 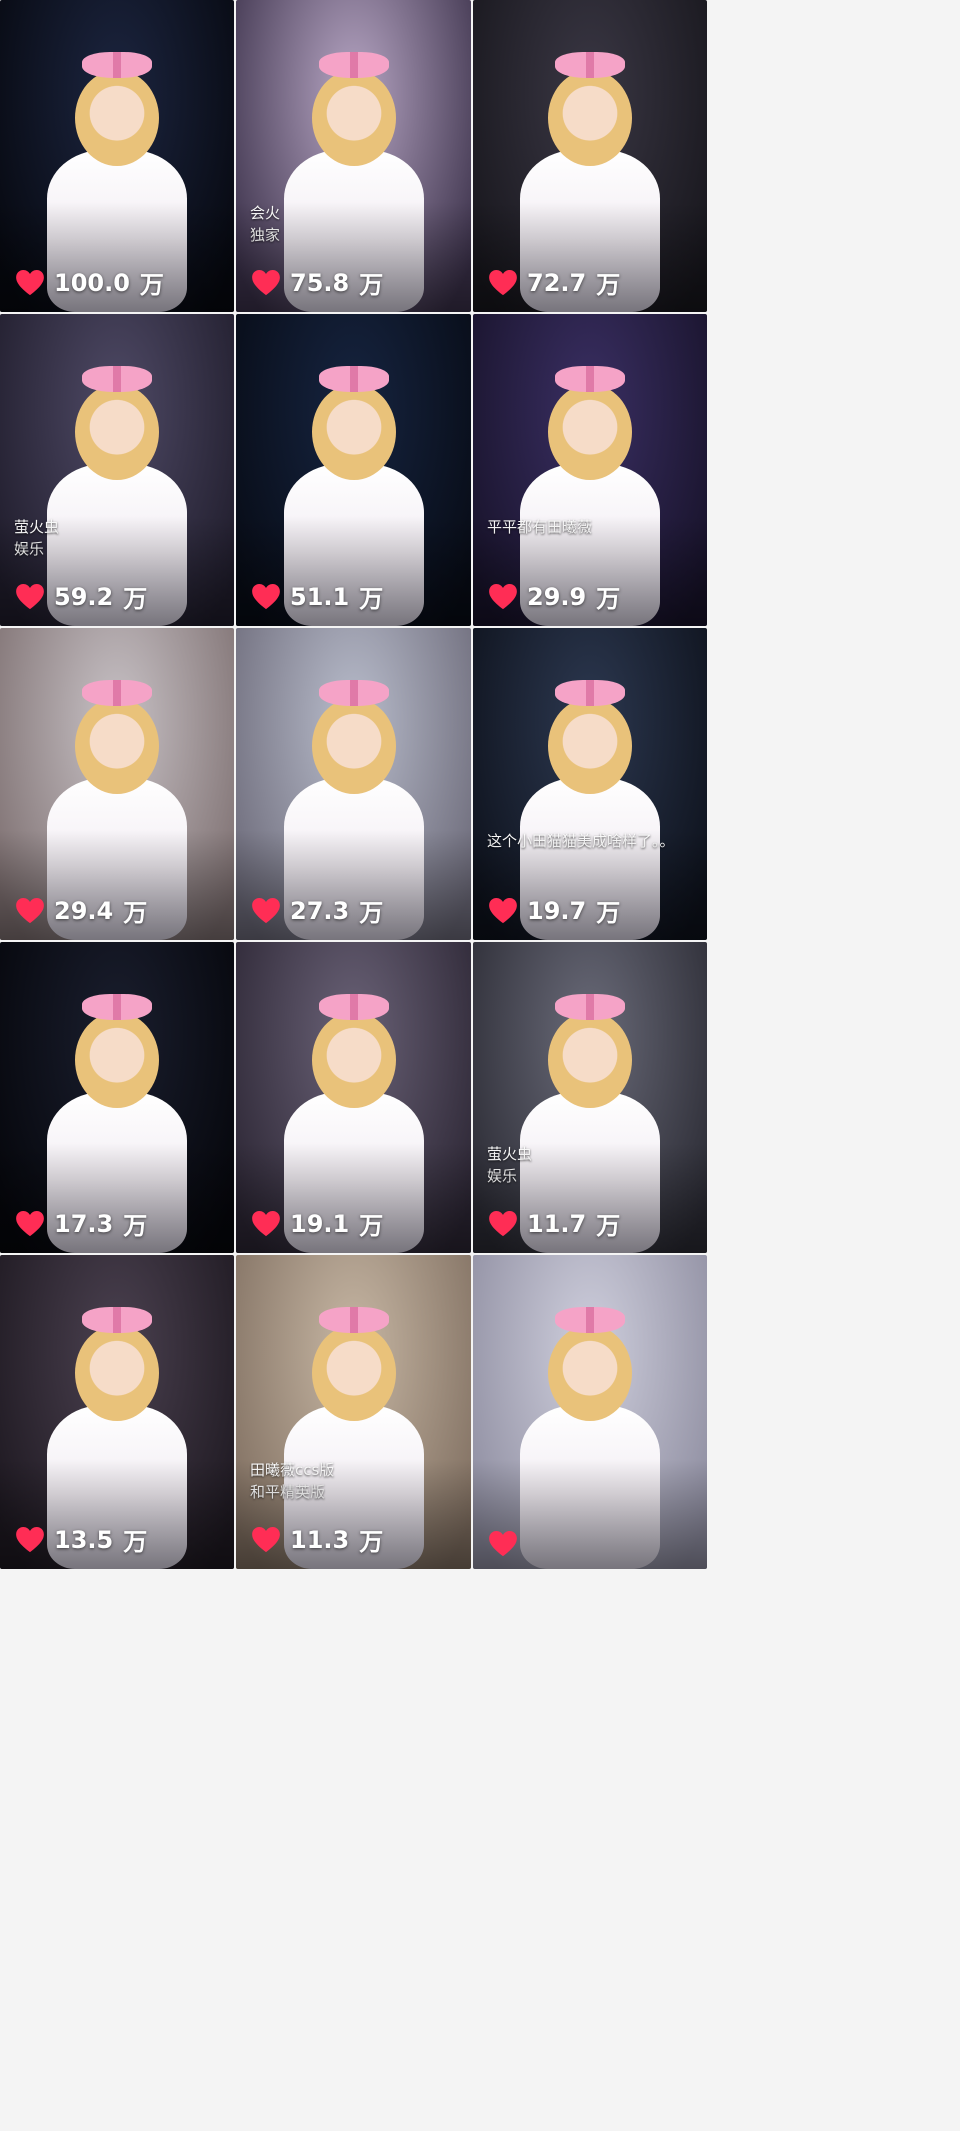 I want to click on like-count: 11.7 万, so click(x=554, y=1223).